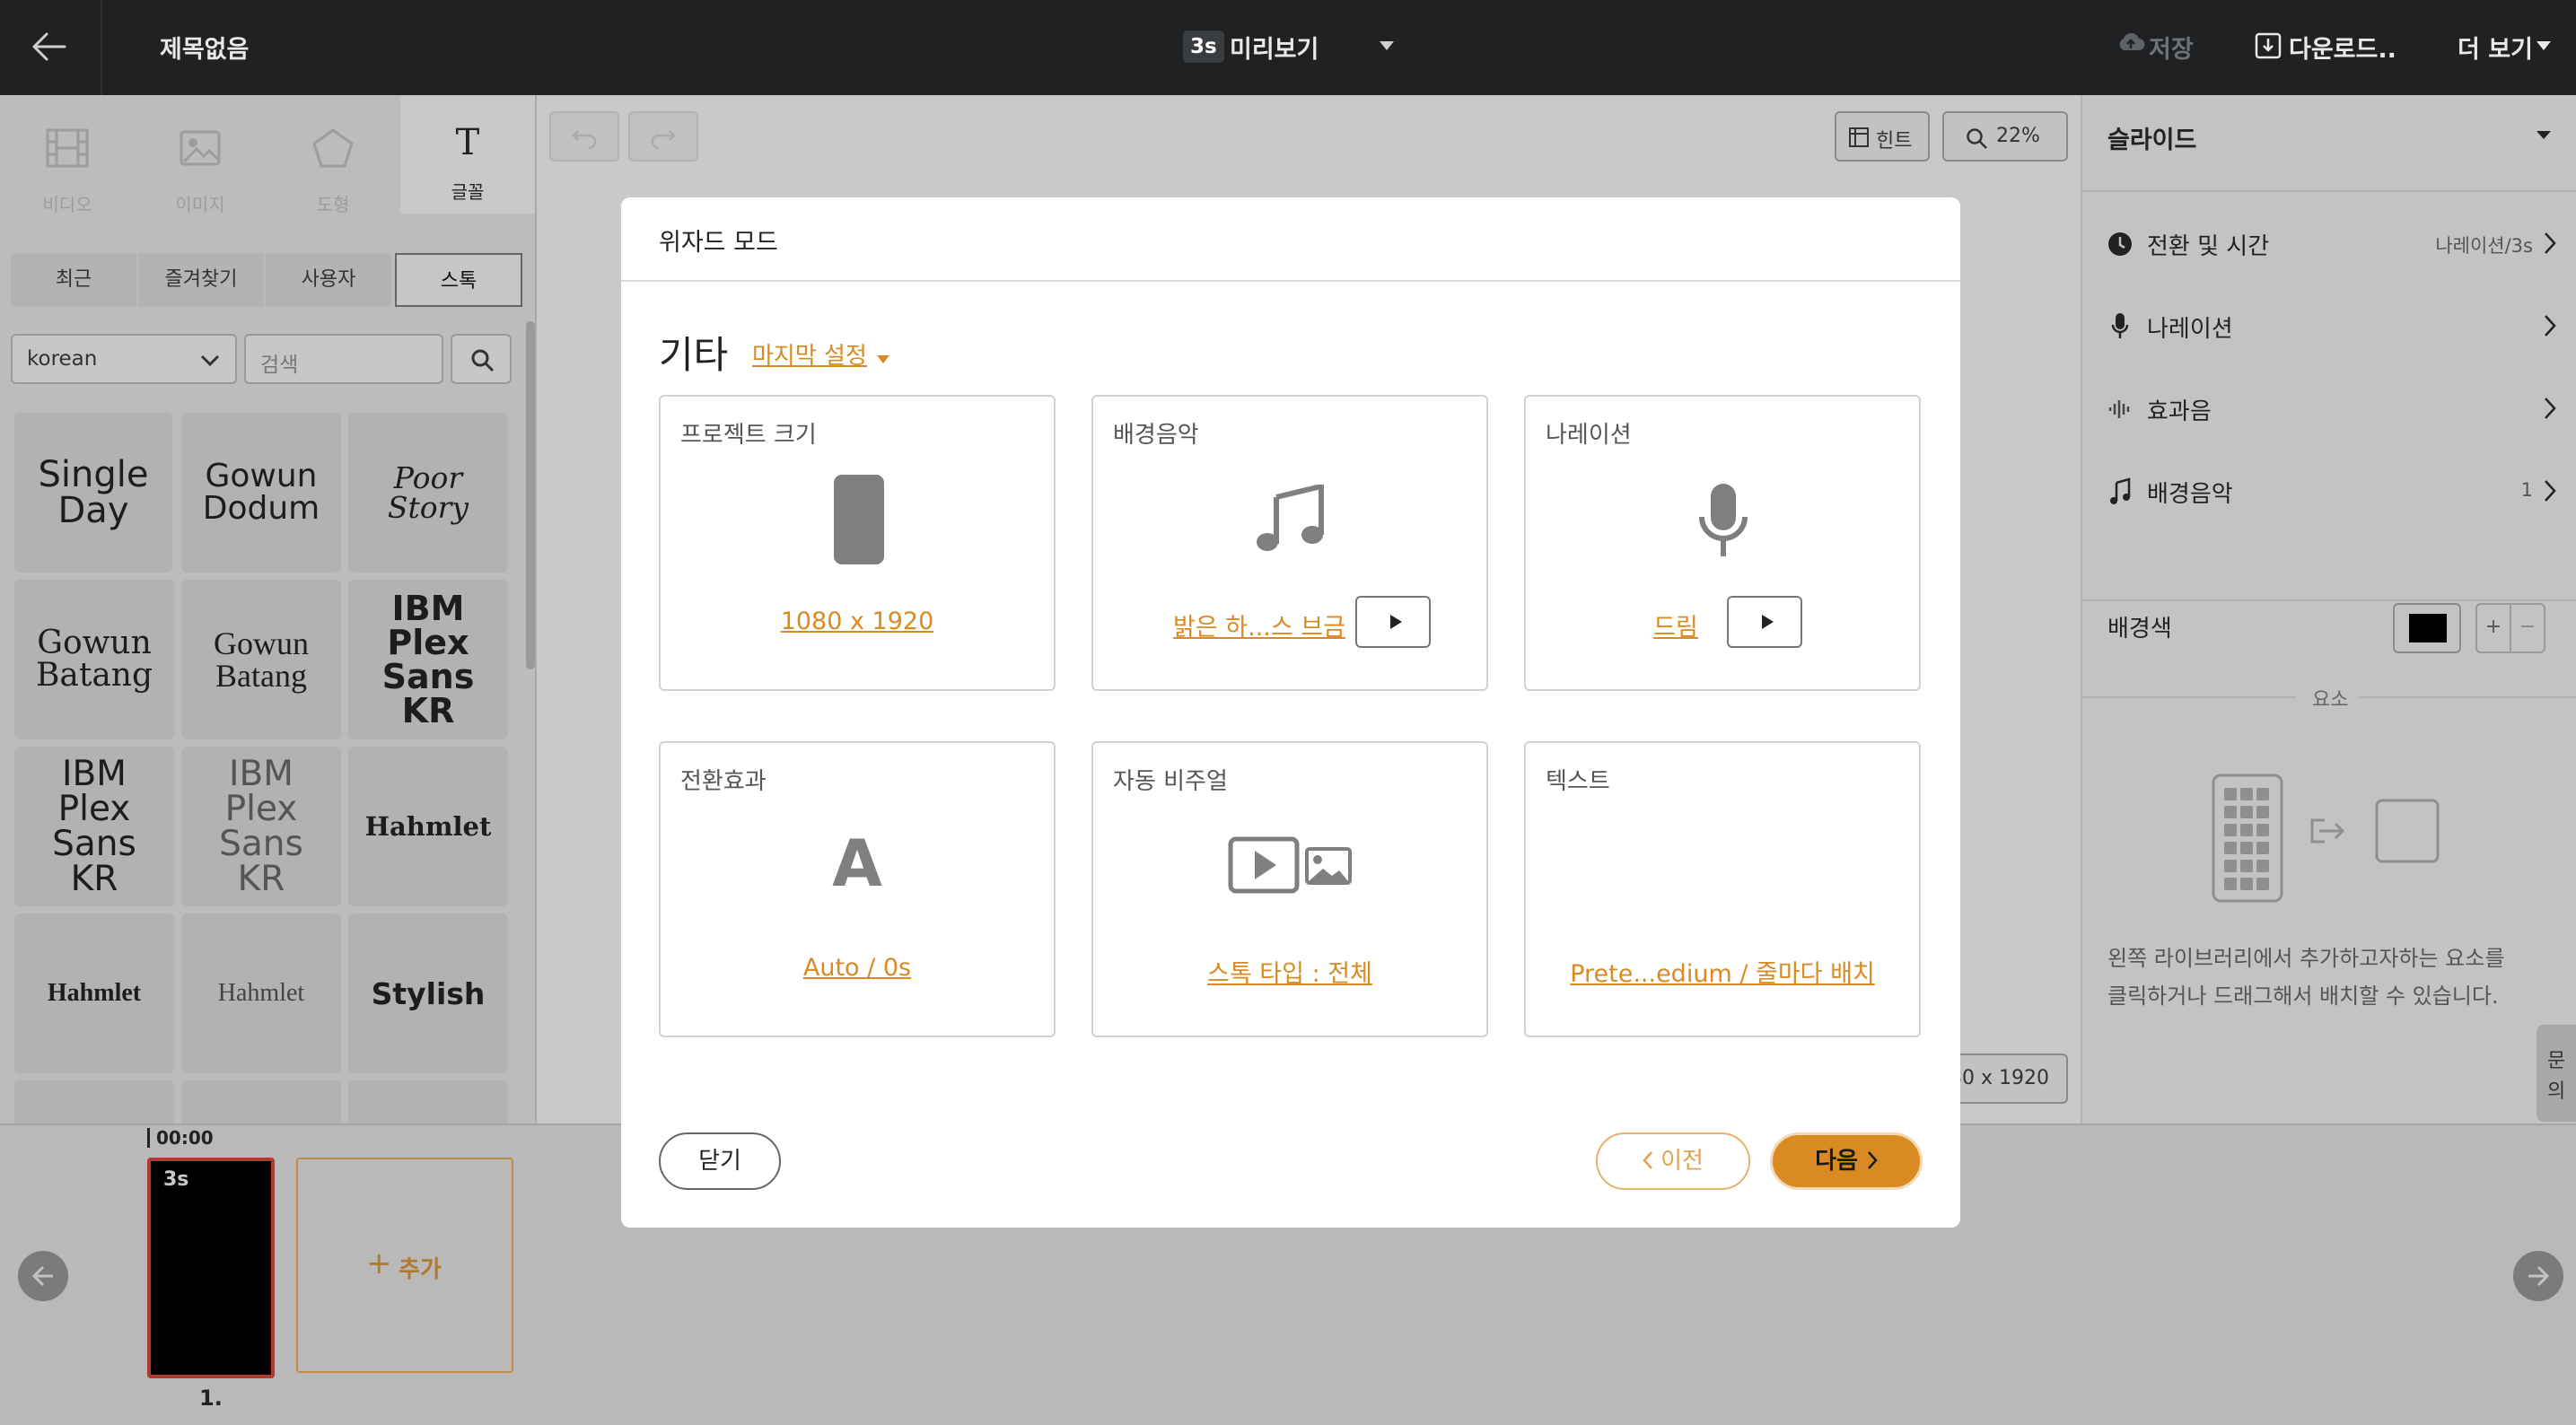 This screenshot has height=1425, width=2576. Describe the element at coordinates (93, 493) in the screenshot. I see `font-card-single-day: Single Day` at that location.